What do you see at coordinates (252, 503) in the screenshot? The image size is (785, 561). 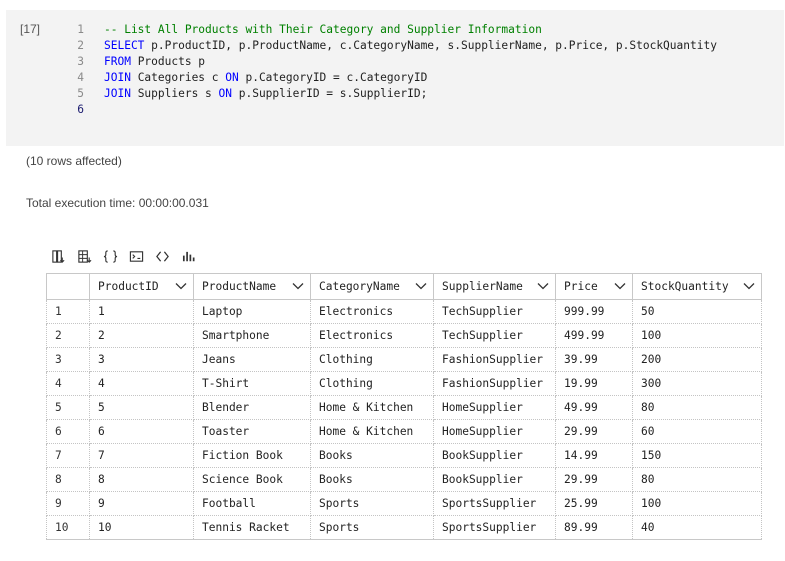 I see `cell-productname: Football` at bounding box center [252, 503].